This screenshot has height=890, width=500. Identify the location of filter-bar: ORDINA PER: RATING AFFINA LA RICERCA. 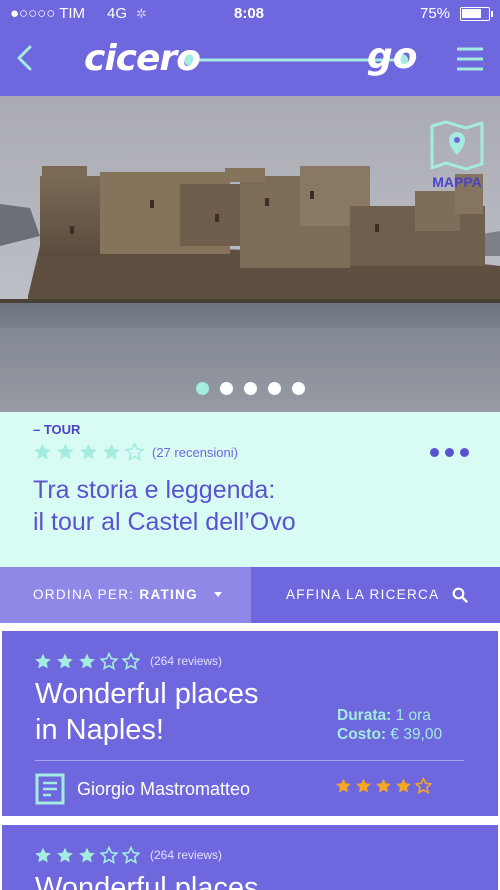
(250, 595).